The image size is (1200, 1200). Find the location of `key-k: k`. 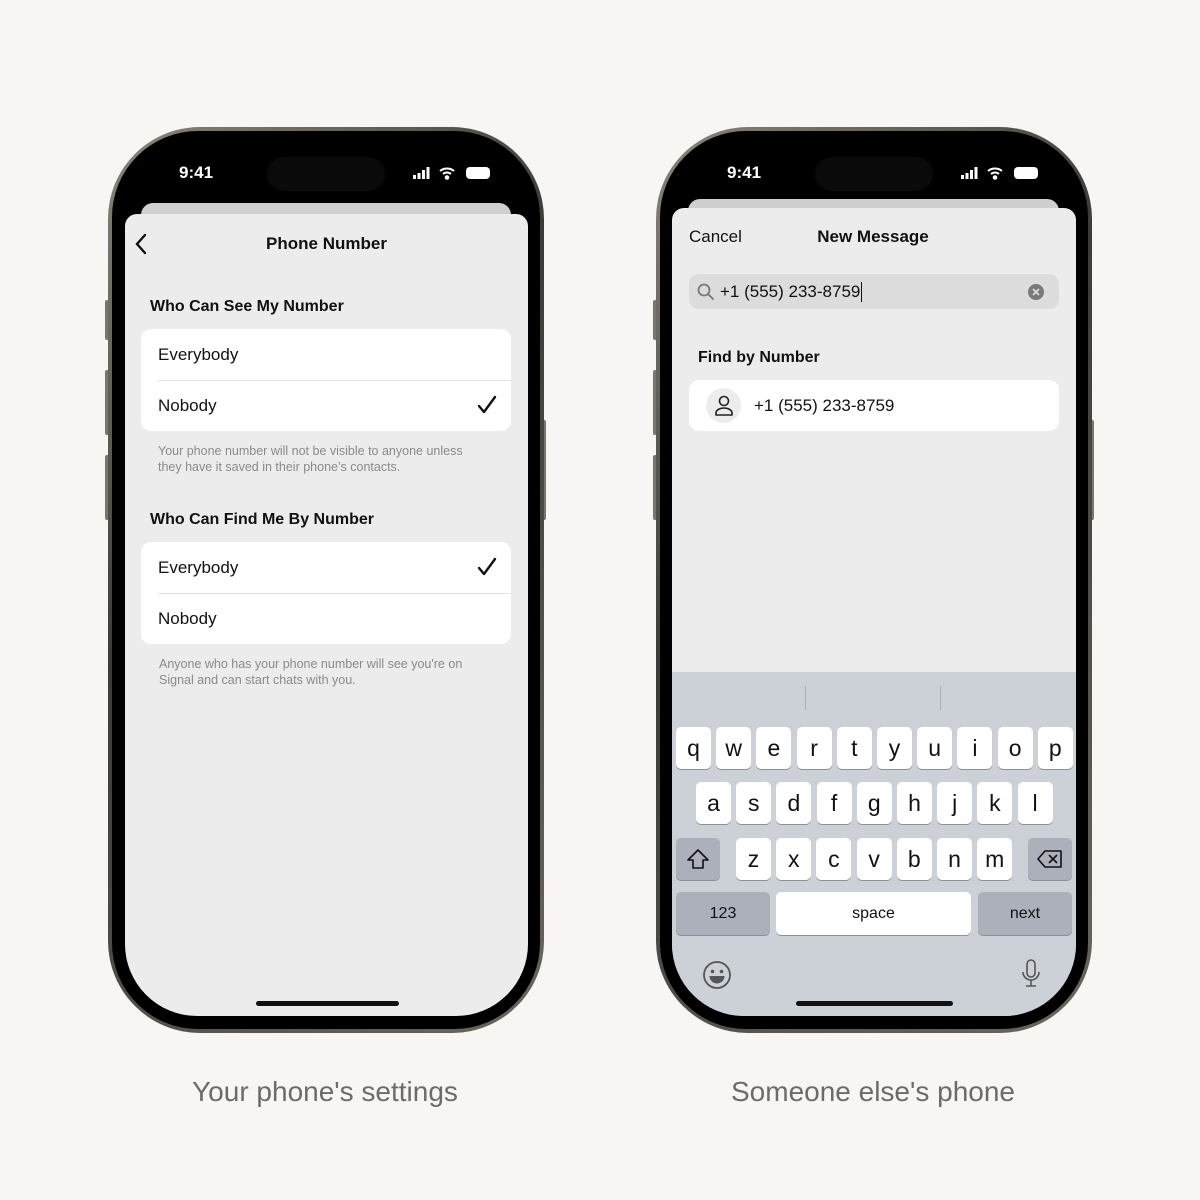

key-k: k is located at coordinates (995, 803).